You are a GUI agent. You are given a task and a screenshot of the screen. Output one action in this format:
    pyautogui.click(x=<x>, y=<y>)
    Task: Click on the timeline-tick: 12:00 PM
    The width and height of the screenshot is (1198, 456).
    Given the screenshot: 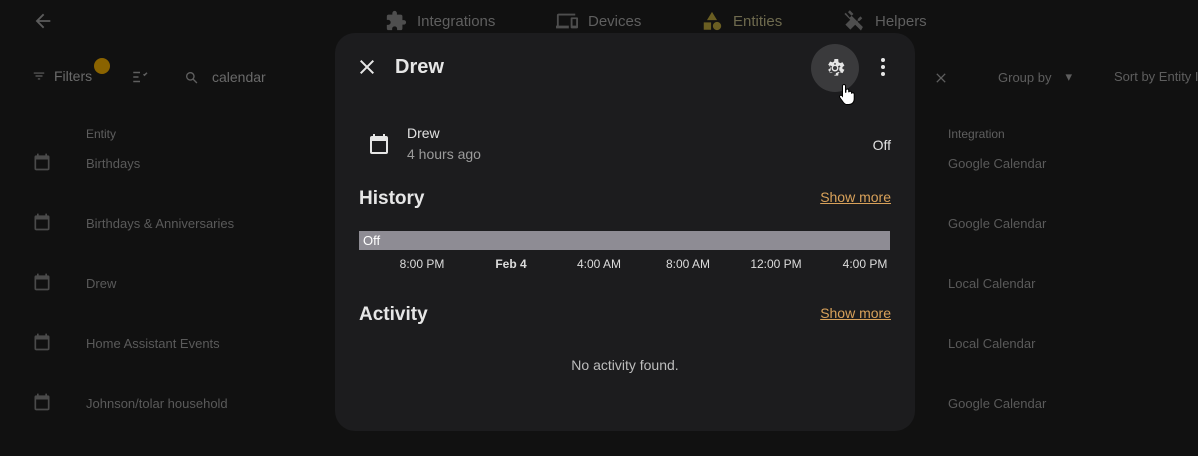 What is the action you would take?
    pyautogui.click(x=776, y=264)
    